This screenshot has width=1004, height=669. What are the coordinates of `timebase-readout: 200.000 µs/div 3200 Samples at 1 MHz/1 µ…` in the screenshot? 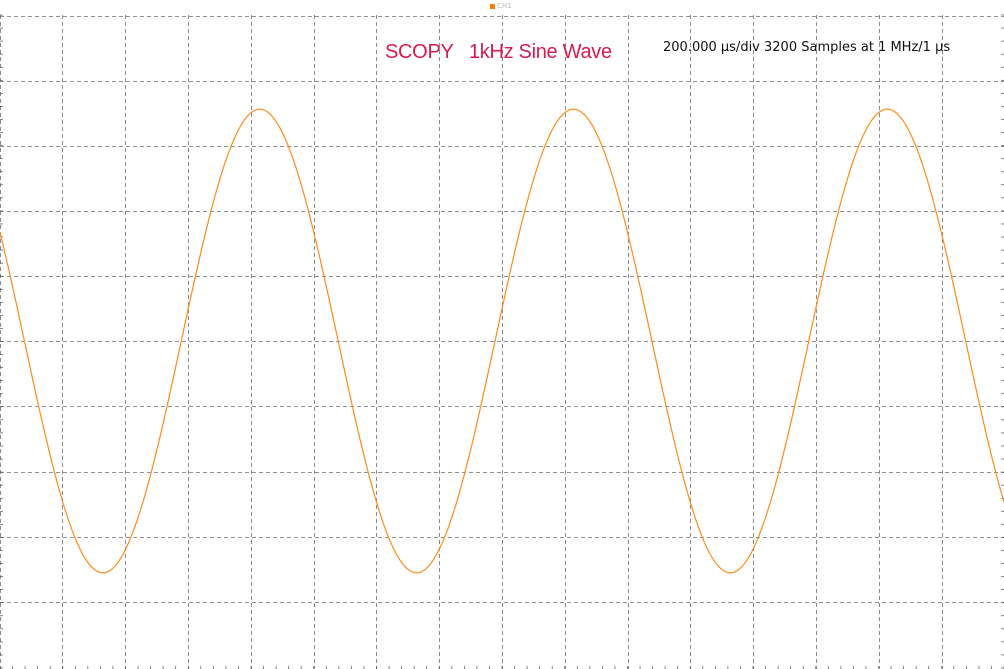 It's located at (807, 47).